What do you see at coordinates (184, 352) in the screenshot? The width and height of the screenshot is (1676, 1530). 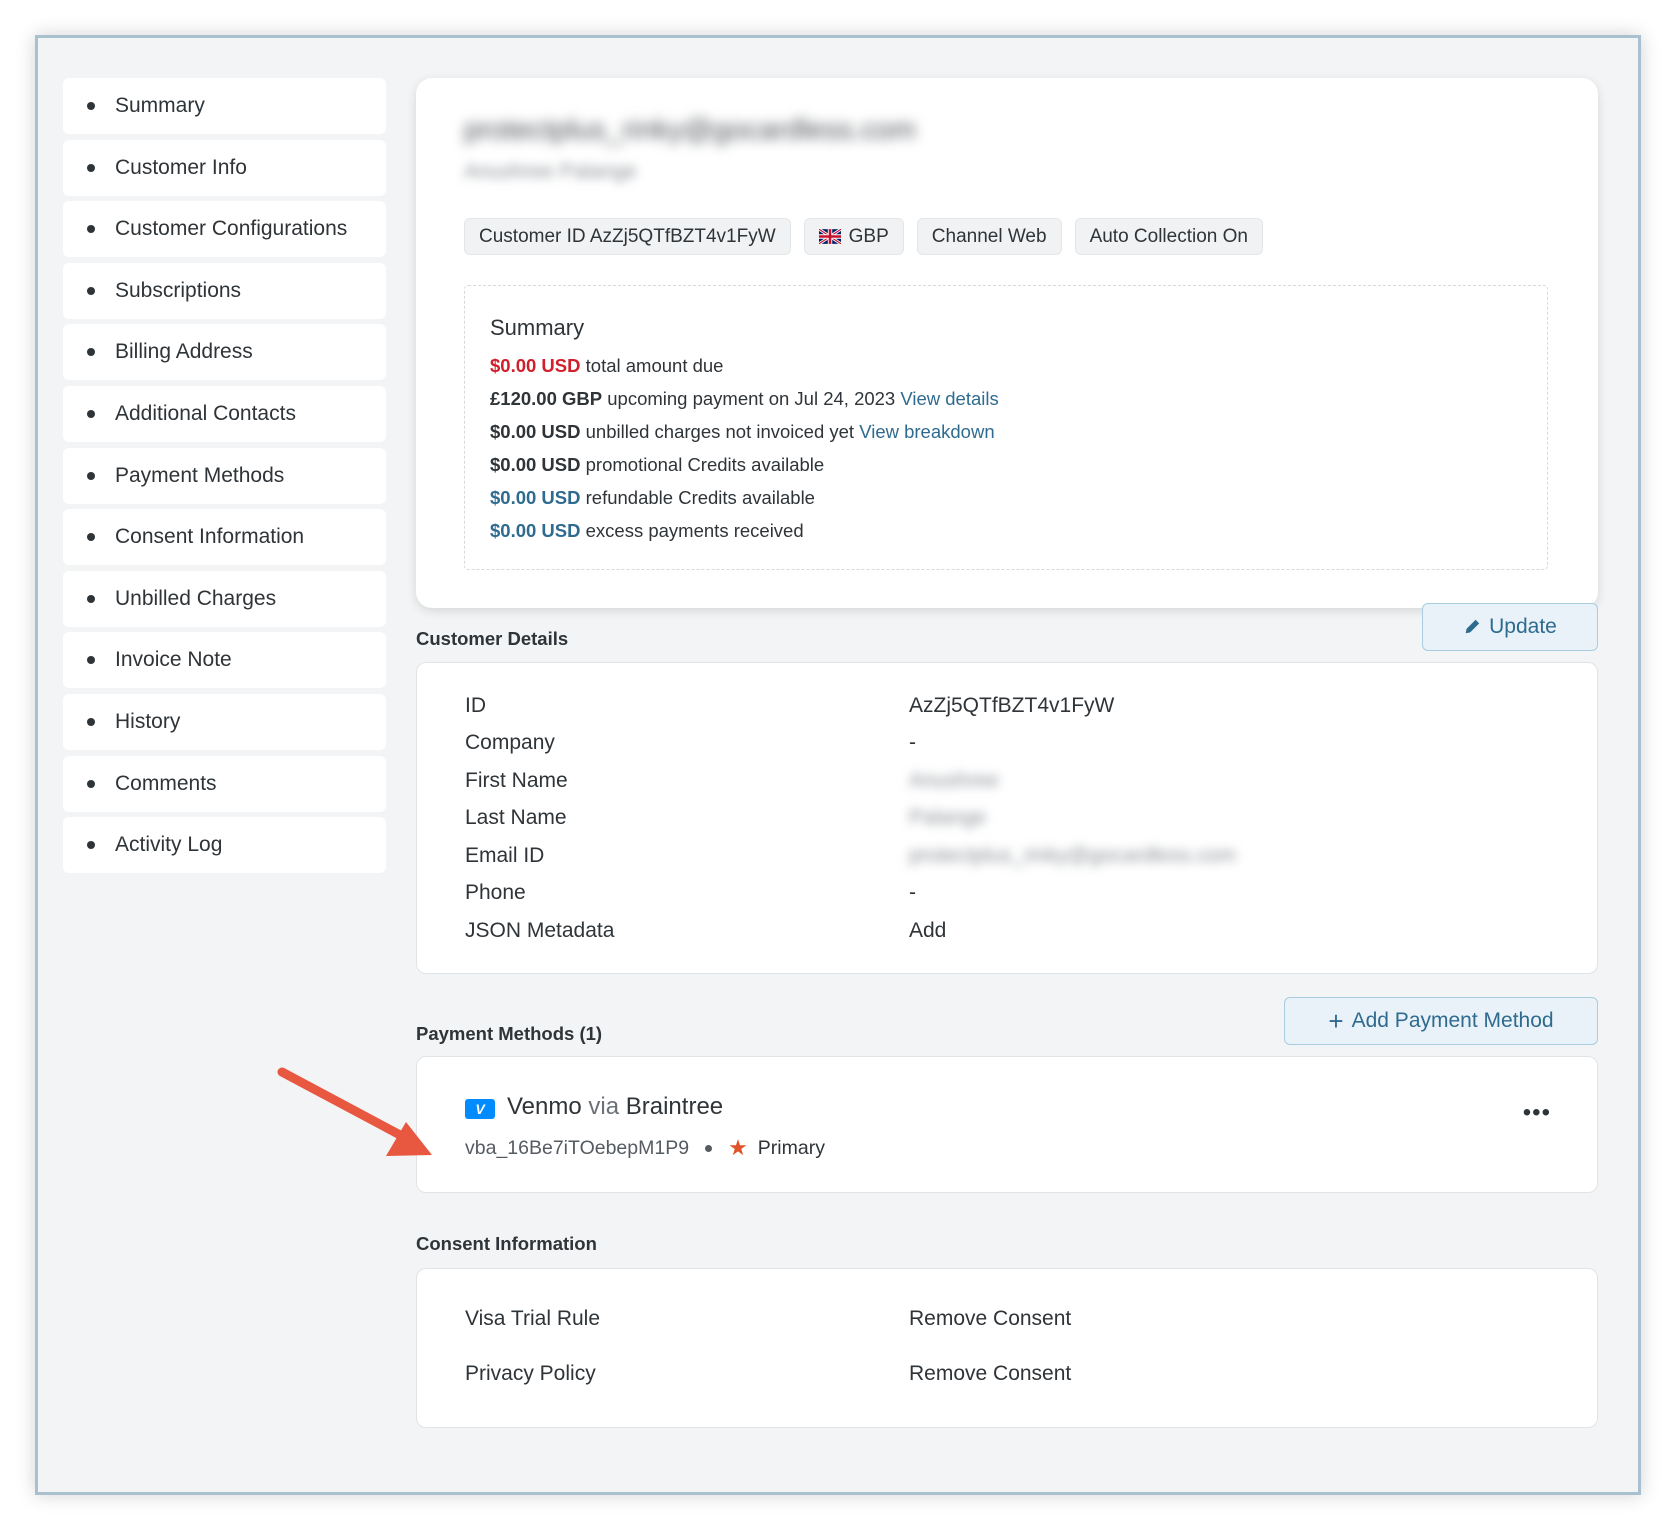 I see `sidebar-item-label: Billing Address` at bounding box center [184, 352].